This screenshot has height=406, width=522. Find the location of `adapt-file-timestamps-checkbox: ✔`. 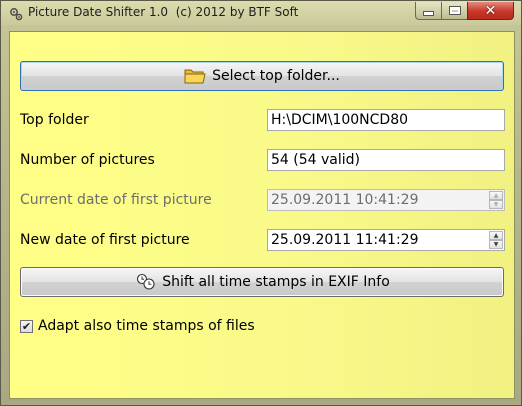

adapt-file-timestamps-checkbox: ✔ is located at coordinates (26, 326).